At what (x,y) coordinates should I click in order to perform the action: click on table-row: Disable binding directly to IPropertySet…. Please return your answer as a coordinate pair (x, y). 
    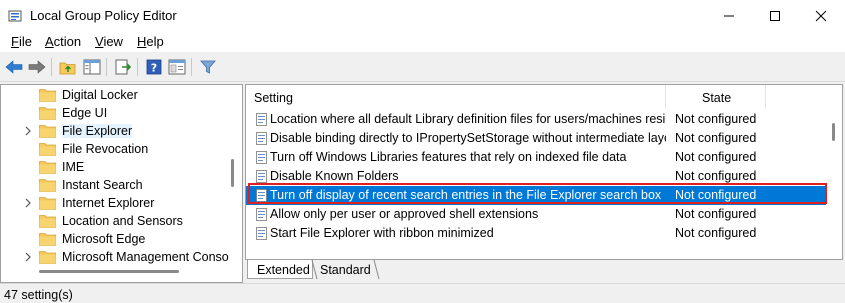
    Looking at the image, I should click on (536, 138).